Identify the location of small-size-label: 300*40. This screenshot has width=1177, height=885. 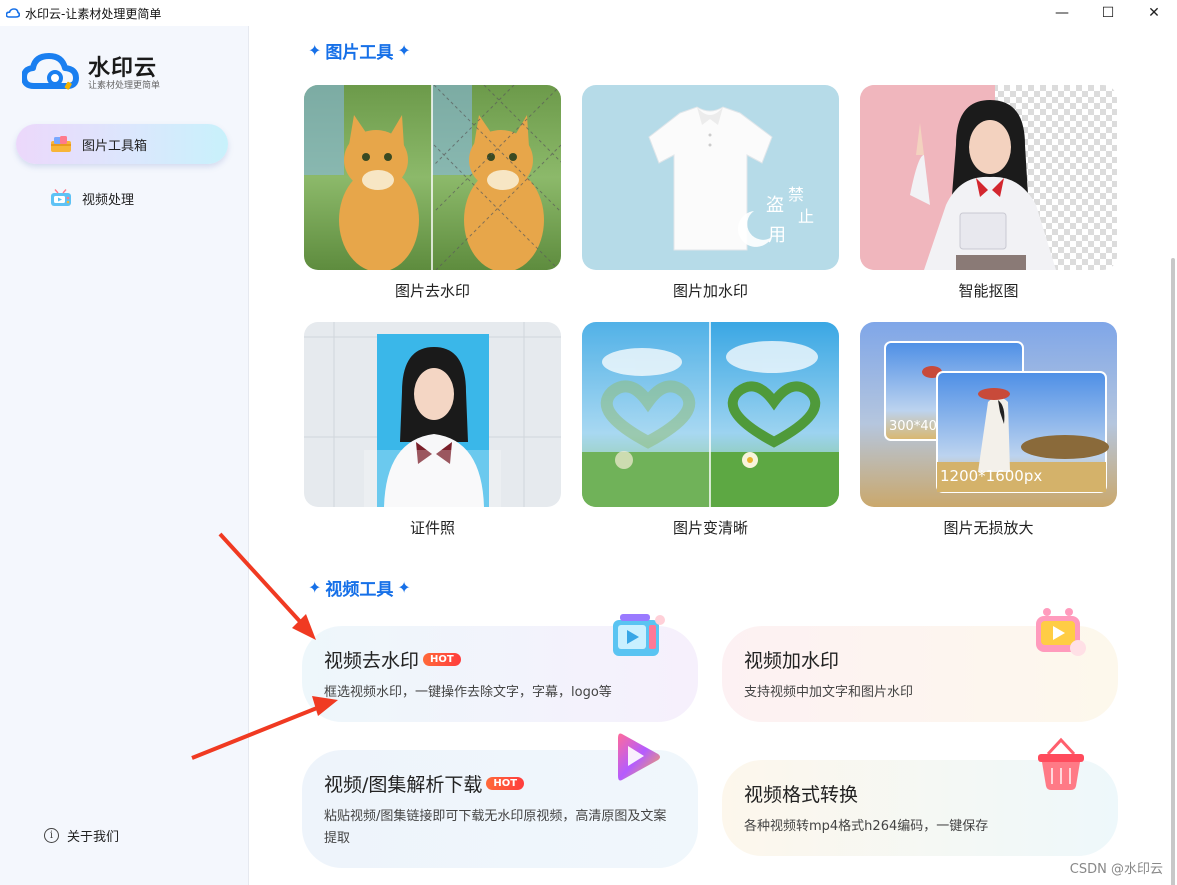
(913, 426).